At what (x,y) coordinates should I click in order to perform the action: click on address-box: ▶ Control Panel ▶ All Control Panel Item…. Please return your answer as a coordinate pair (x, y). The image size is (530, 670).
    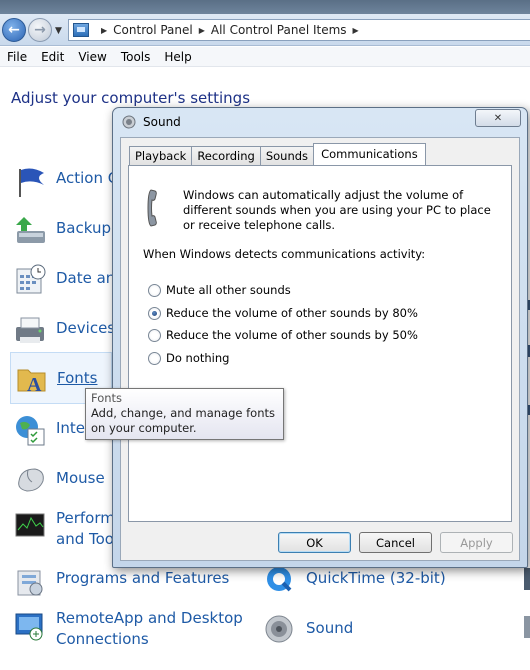
    Looking at the image, I should click on (299, 30).